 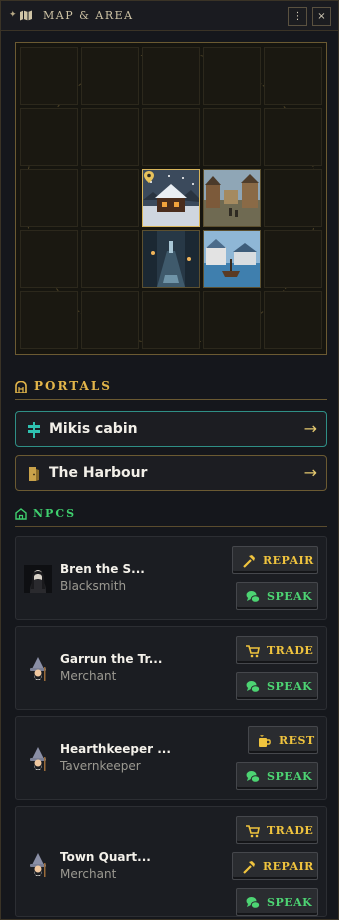 I want to click on map-icon, so click(x=26, y=15).